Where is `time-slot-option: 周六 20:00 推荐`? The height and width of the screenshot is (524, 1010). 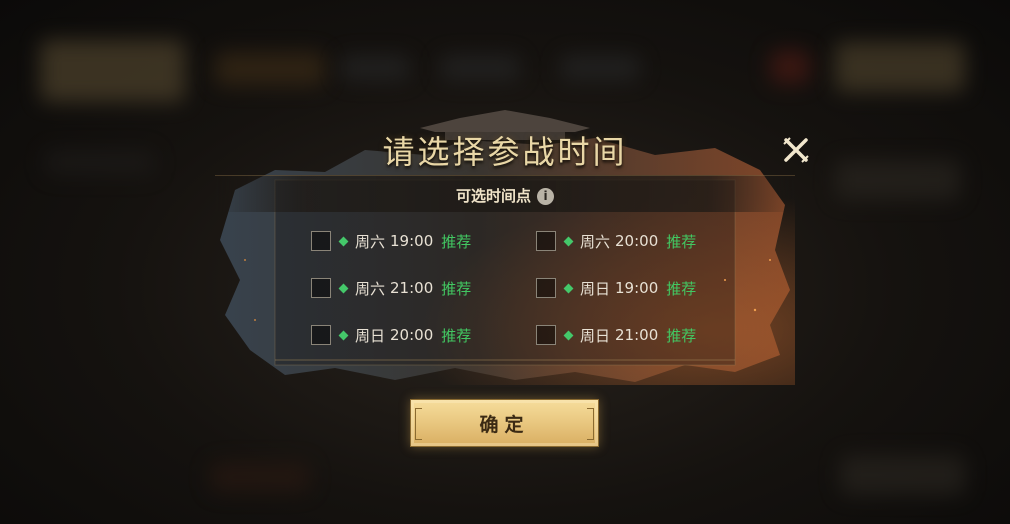 time-slot-option: 周六 20:00 推荐 is located at coordinates (616, 241).